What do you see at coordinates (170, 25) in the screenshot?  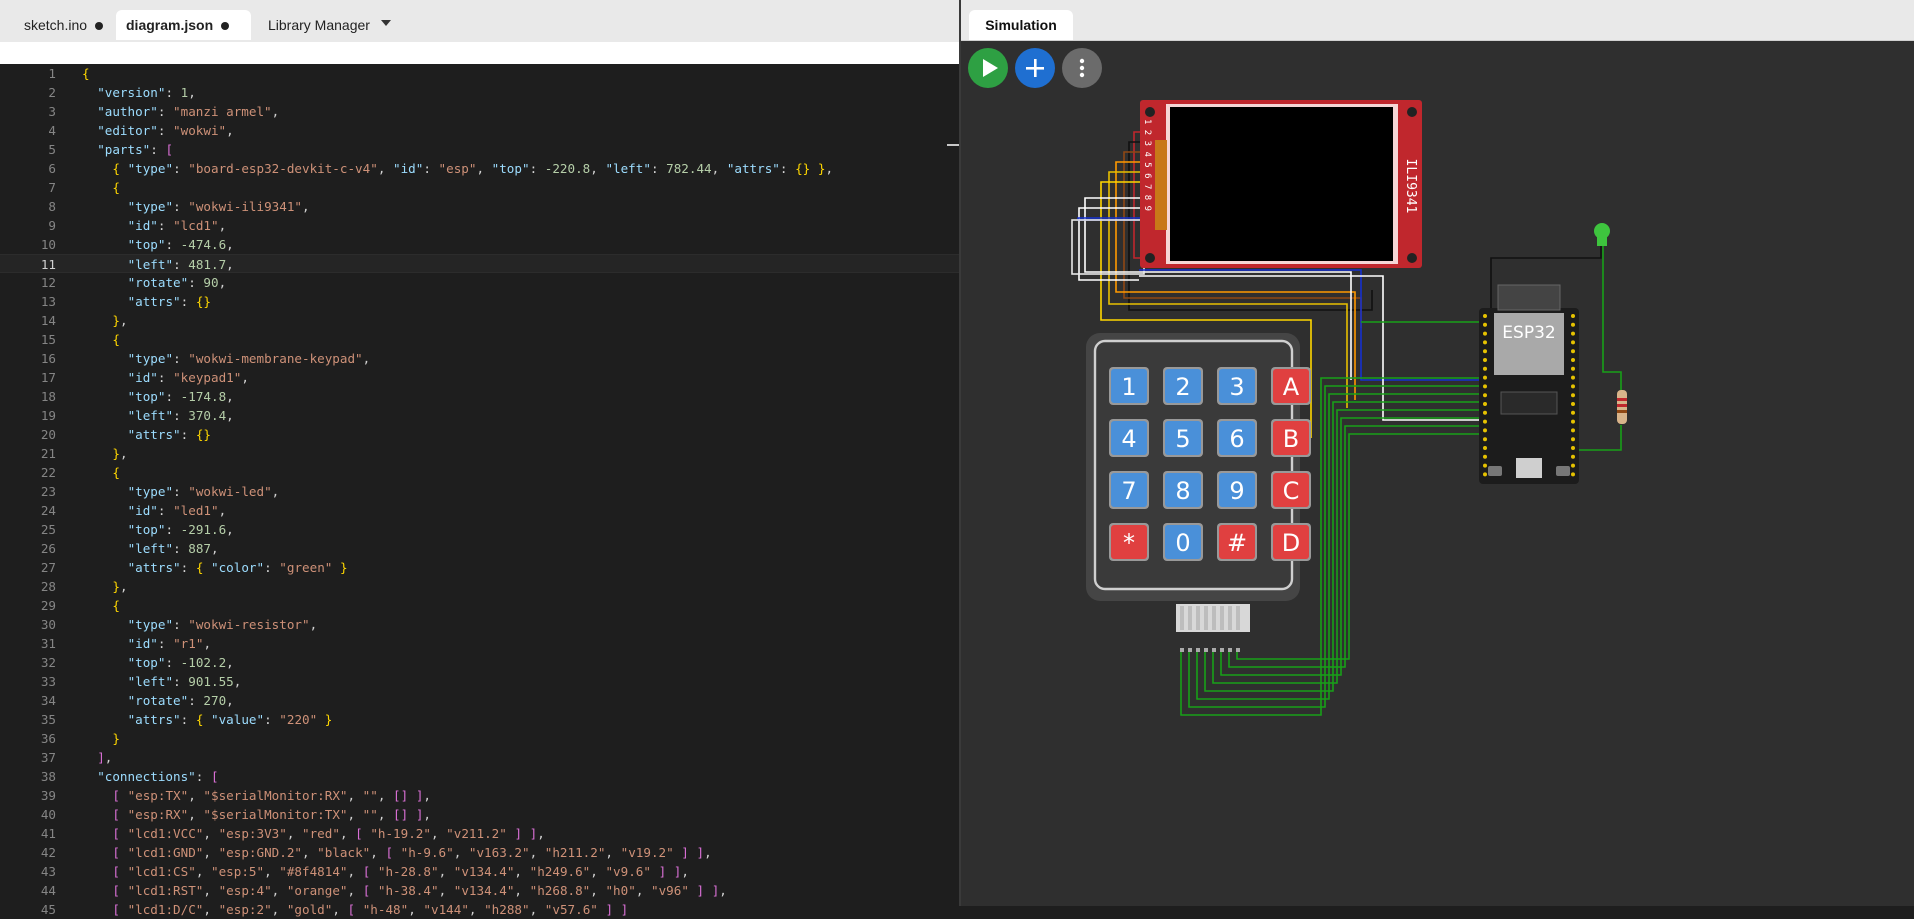 I see `tab-label: diagram.json` at bounding box center [170, 25].